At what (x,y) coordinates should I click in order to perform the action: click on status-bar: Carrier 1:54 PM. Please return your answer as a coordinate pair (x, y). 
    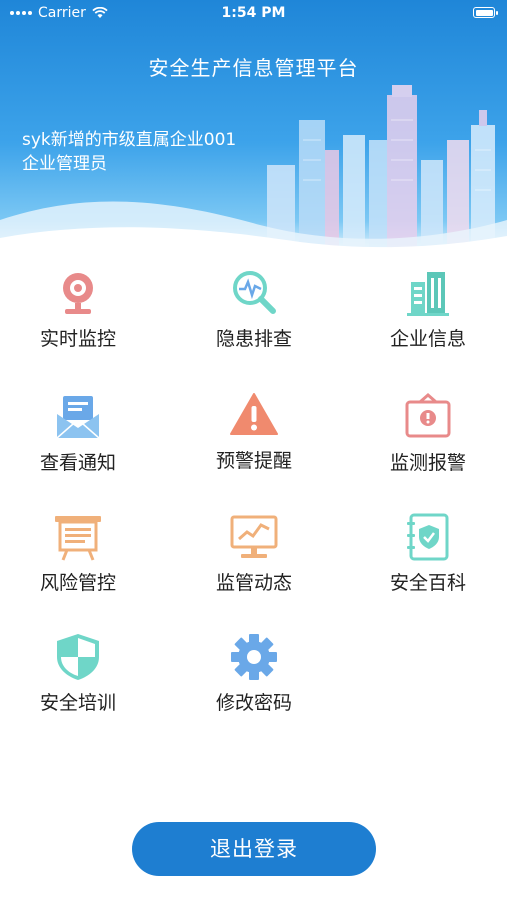
    Looking at the image, I should click on (253, 14).